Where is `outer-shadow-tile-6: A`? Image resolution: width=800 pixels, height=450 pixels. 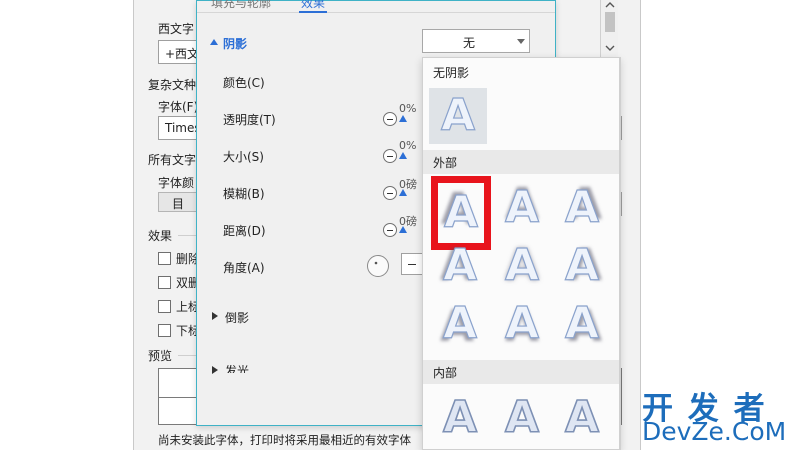
outer-shadow-tile-6: A is located at coordinates (582, 266).